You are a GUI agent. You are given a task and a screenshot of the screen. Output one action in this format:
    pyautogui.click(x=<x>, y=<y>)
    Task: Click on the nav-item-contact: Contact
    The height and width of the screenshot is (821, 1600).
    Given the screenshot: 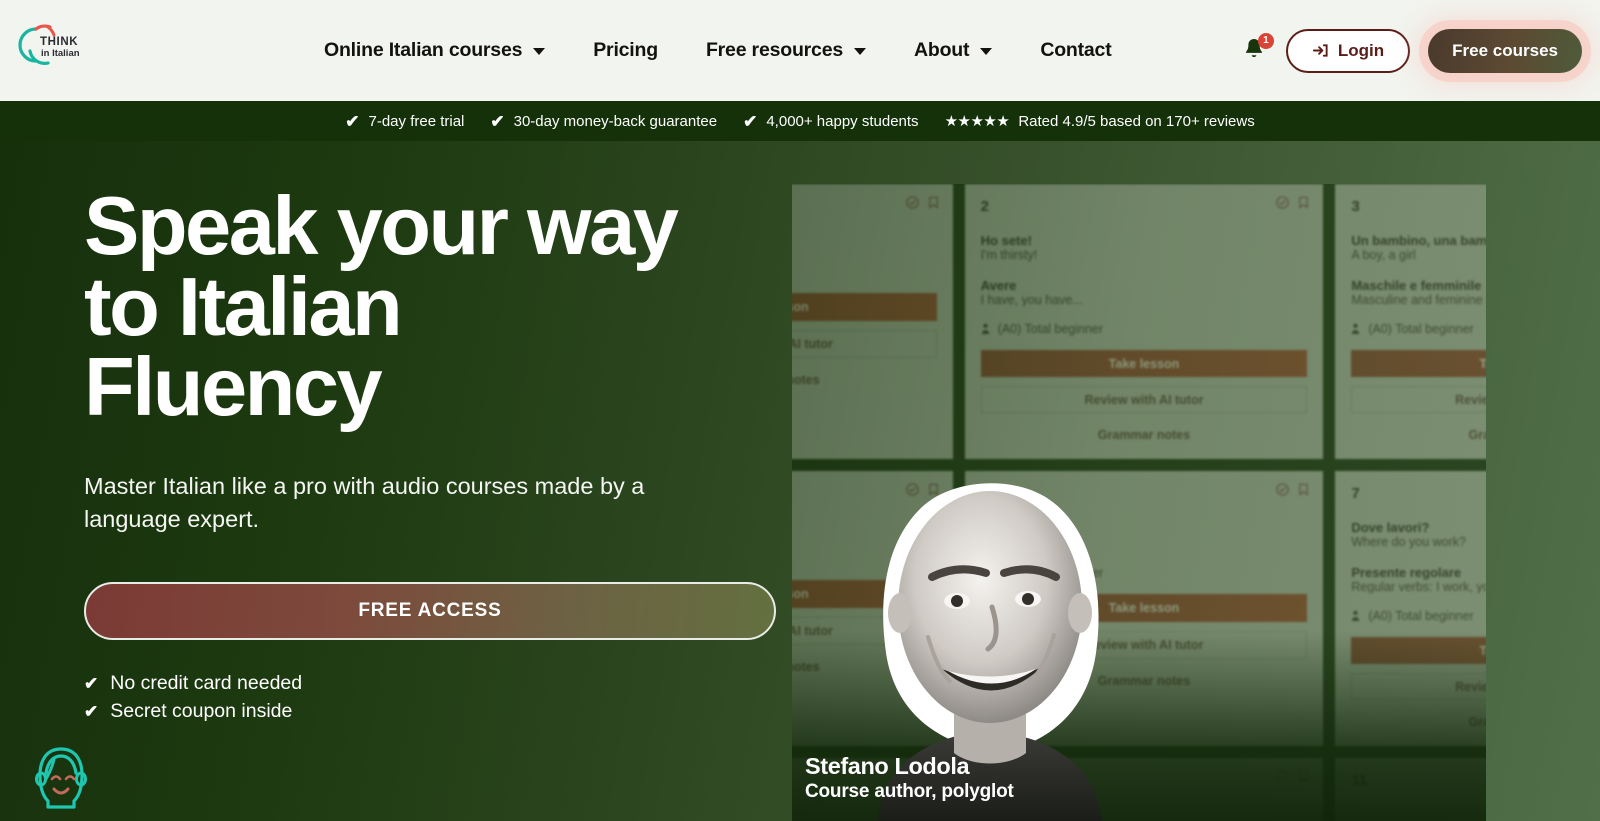 What is the action you would take?
    pyautogui.click(x=1075, y=50)
    